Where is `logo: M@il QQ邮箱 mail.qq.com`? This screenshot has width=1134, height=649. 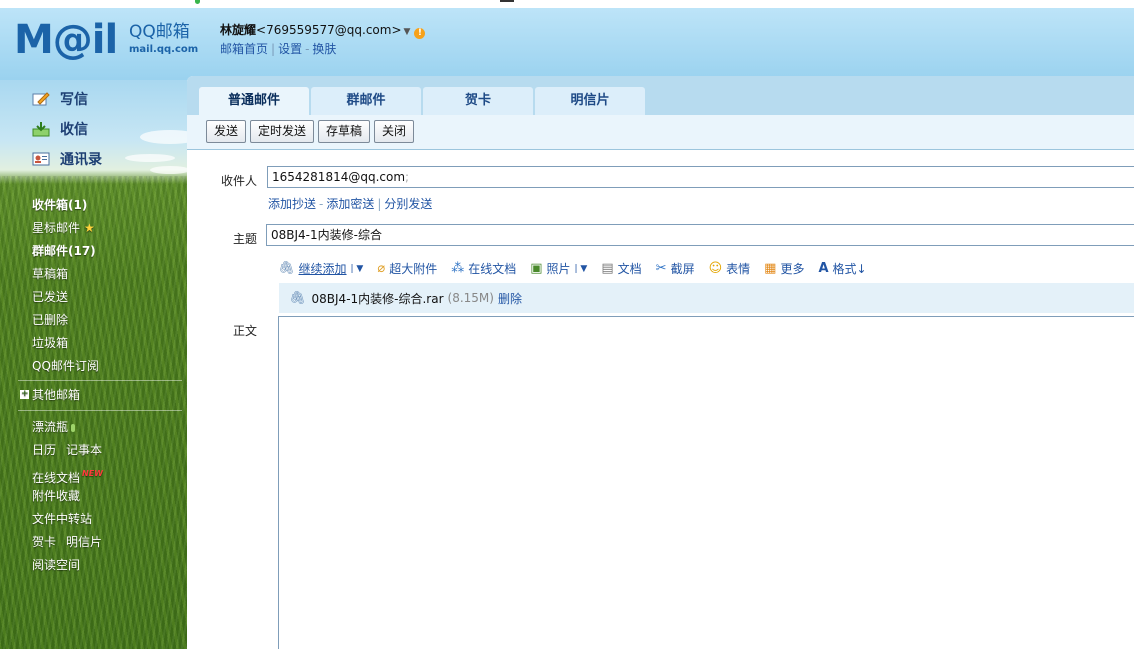
logo: M@il QQ邮箱 mail.qq.com is located at coordinates (109, 41).